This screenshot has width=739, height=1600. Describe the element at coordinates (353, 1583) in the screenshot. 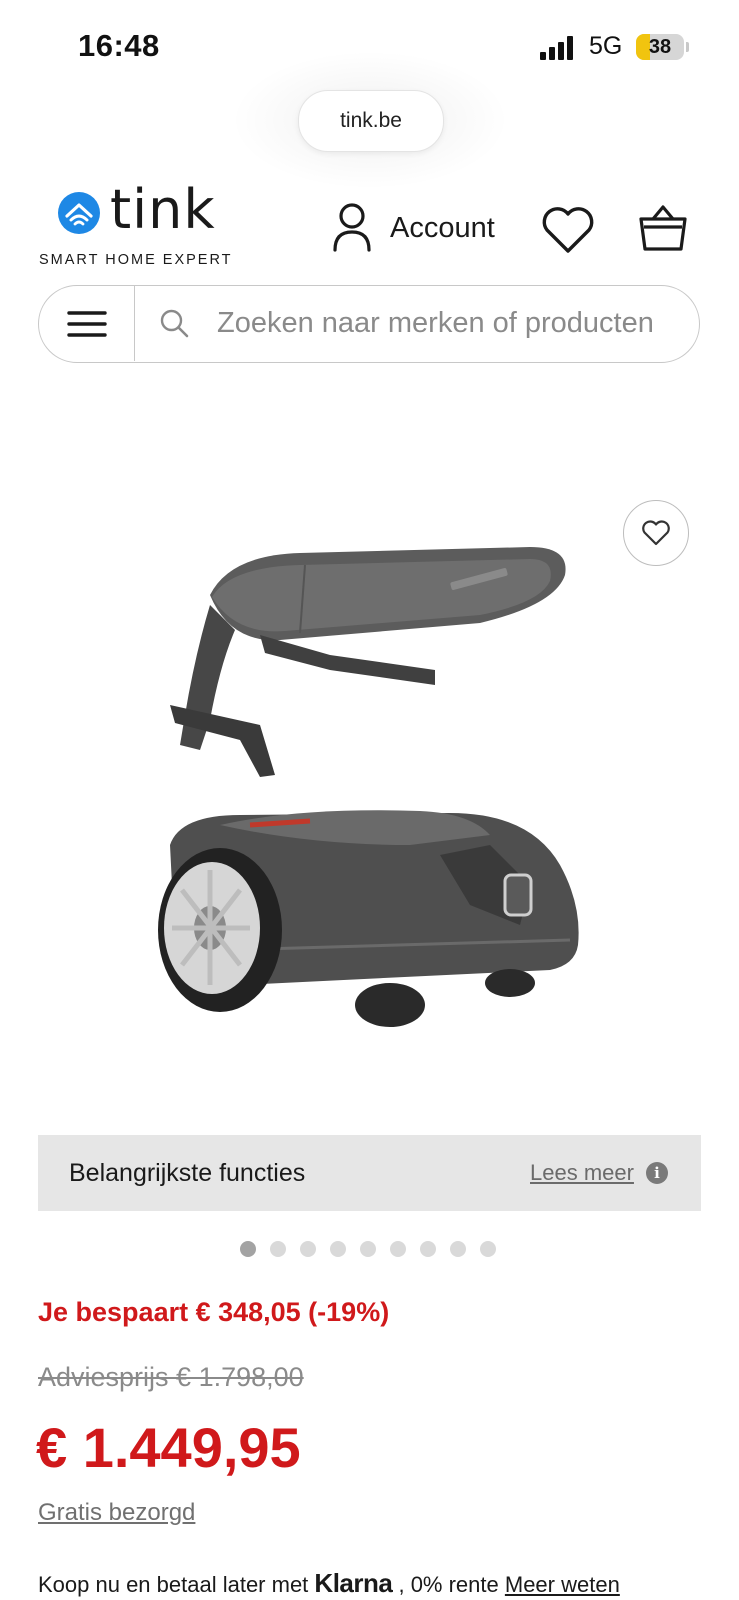

I see `klarna-logo: Klarna` at that location.